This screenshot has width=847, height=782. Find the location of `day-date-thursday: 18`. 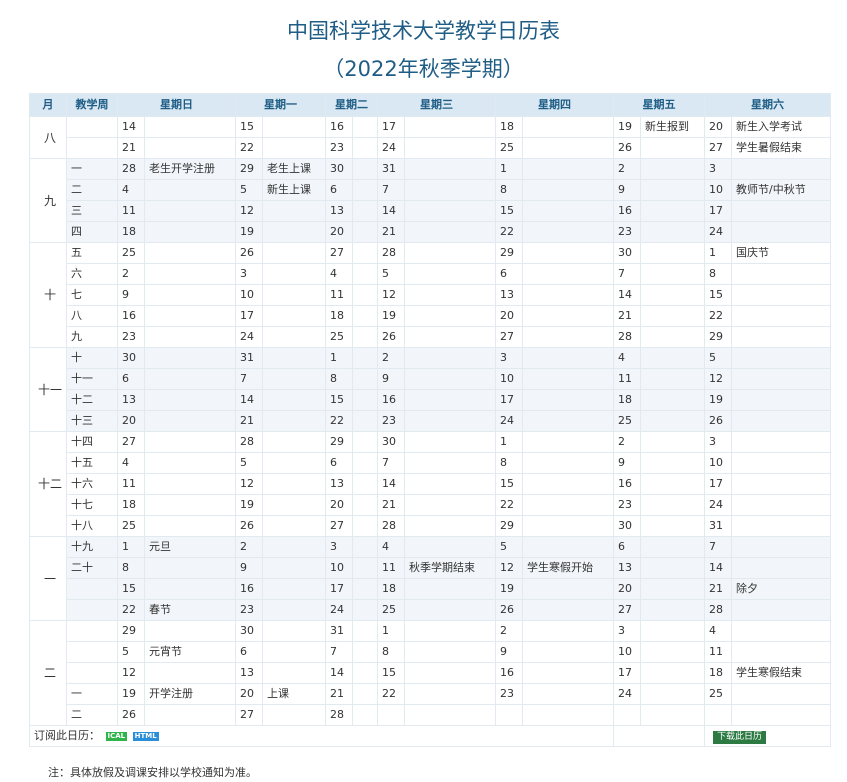

day-date-thursday: 18 is located at coordinates (509, 127).